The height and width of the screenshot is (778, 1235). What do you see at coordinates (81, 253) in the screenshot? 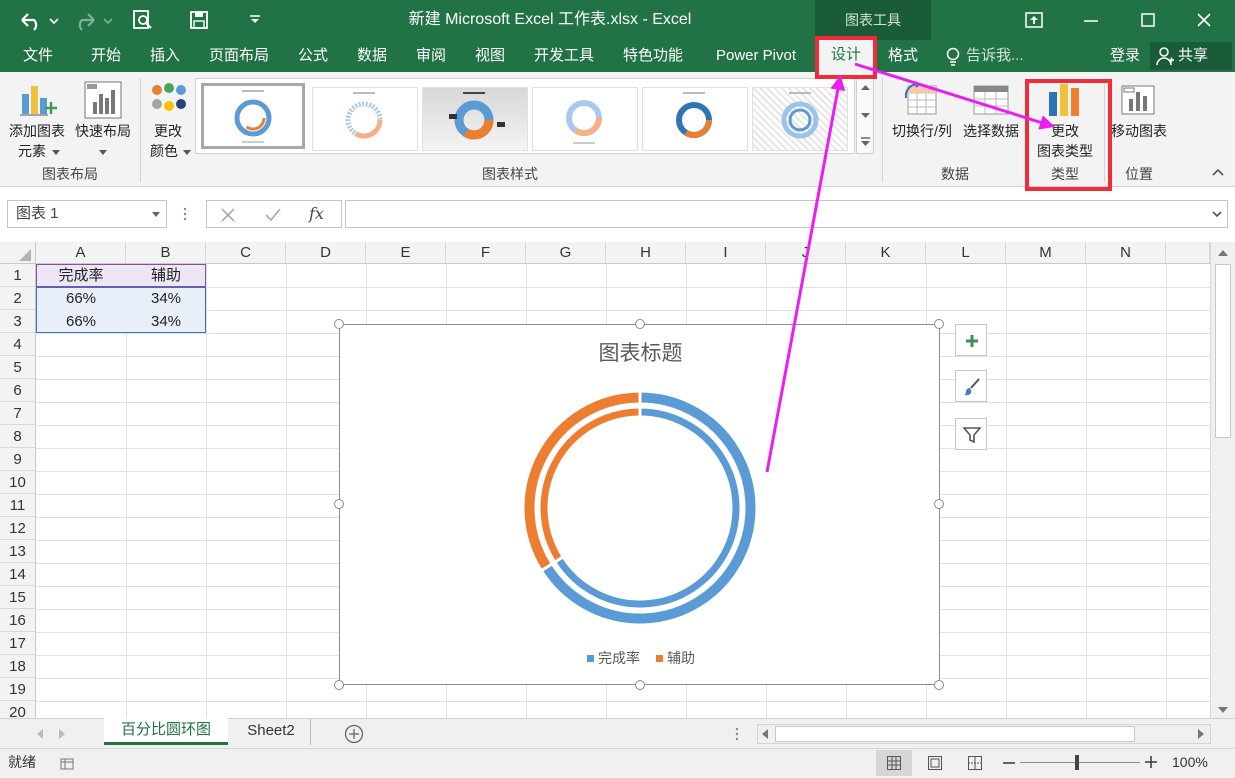
I see `column-header-a: A` at bounding box center [81, 253].